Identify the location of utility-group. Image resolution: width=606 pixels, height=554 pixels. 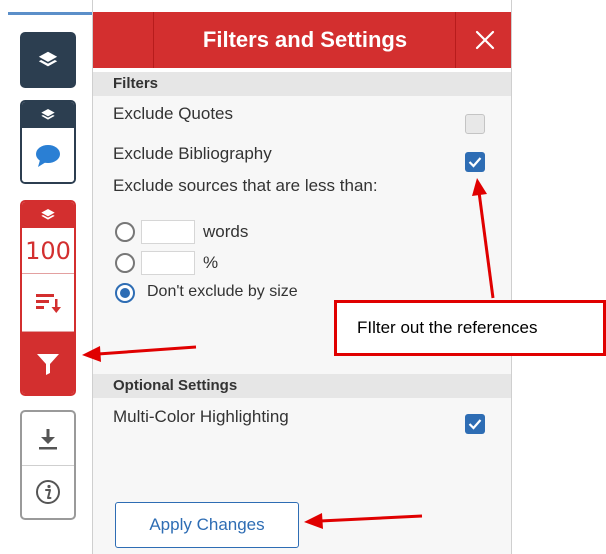
(48, 465).